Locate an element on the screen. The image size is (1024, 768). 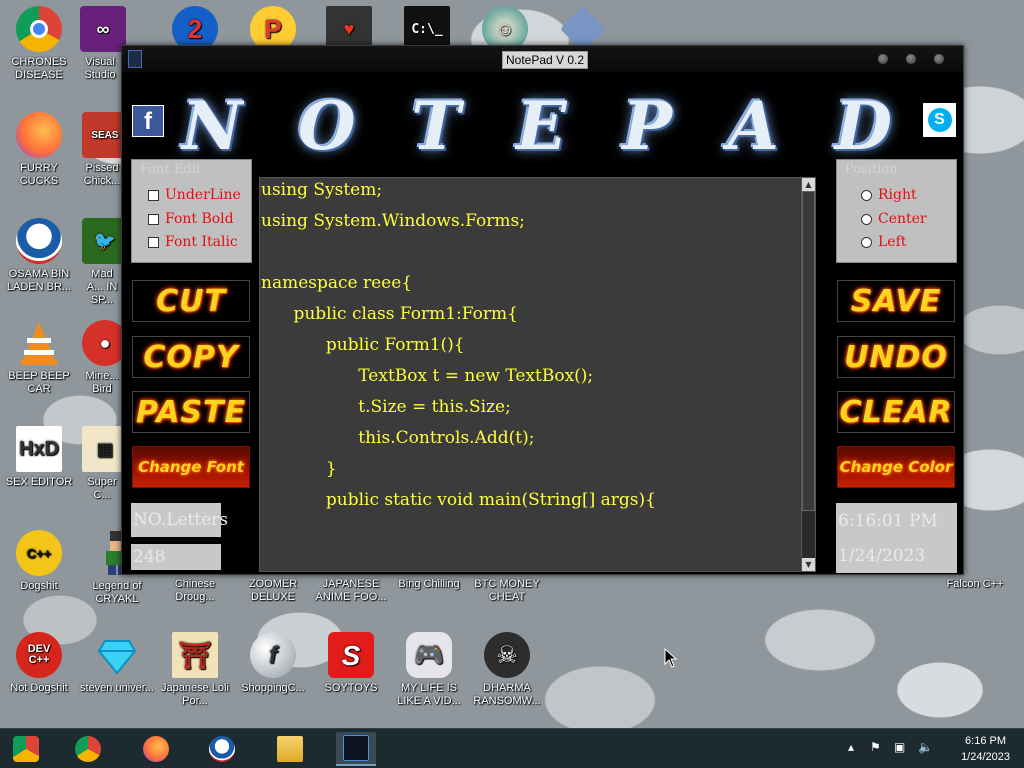
mouse-cursor-icon is located at coordinates (671, 660).